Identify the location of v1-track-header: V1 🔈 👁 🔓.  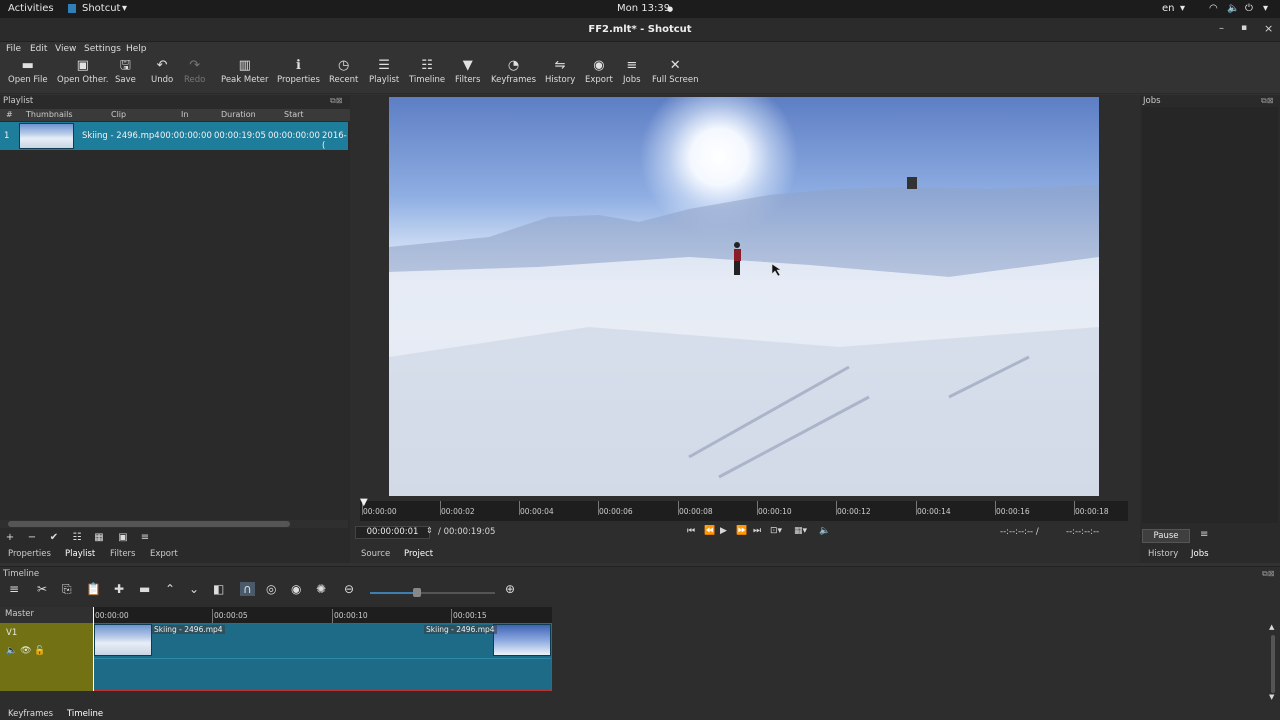
(46, 657).